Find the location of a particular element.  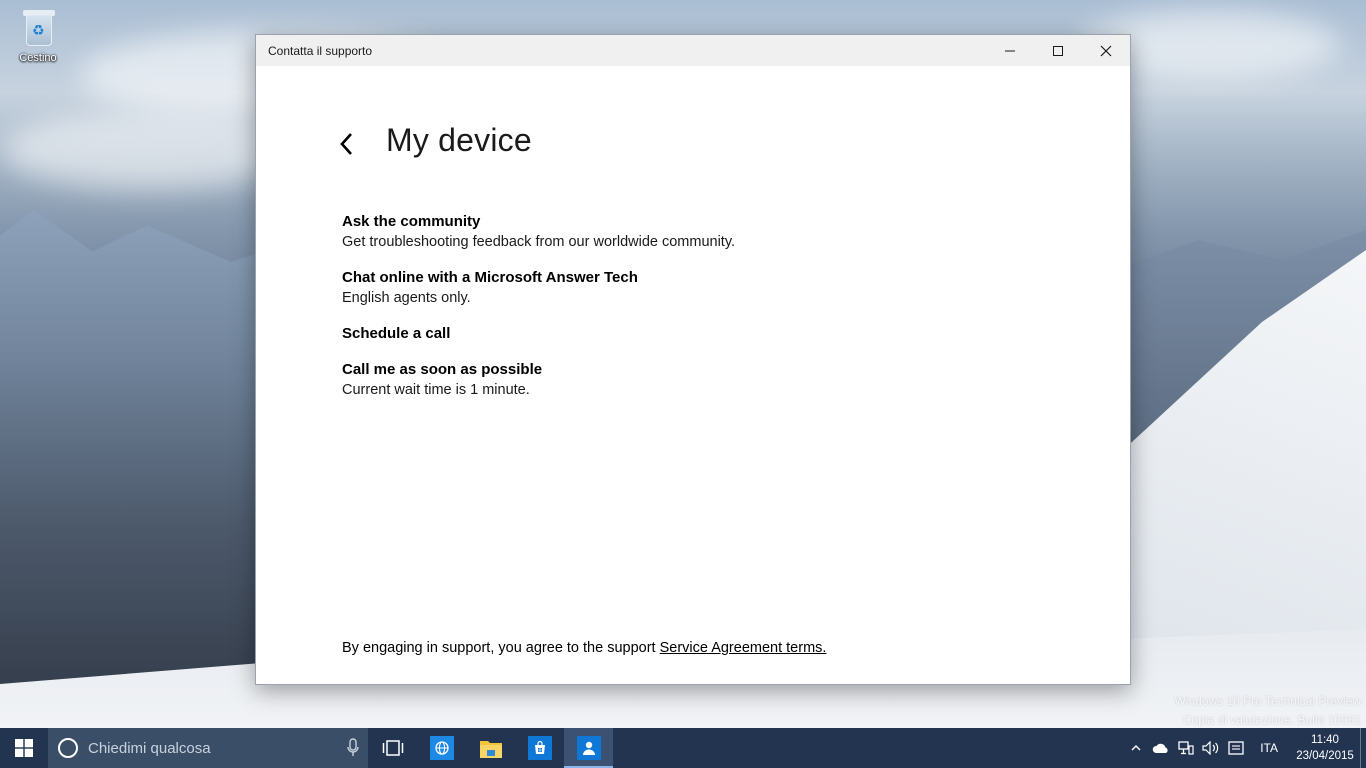

recycle-bin-icon: ♻ is located at coordinates (38, 28).